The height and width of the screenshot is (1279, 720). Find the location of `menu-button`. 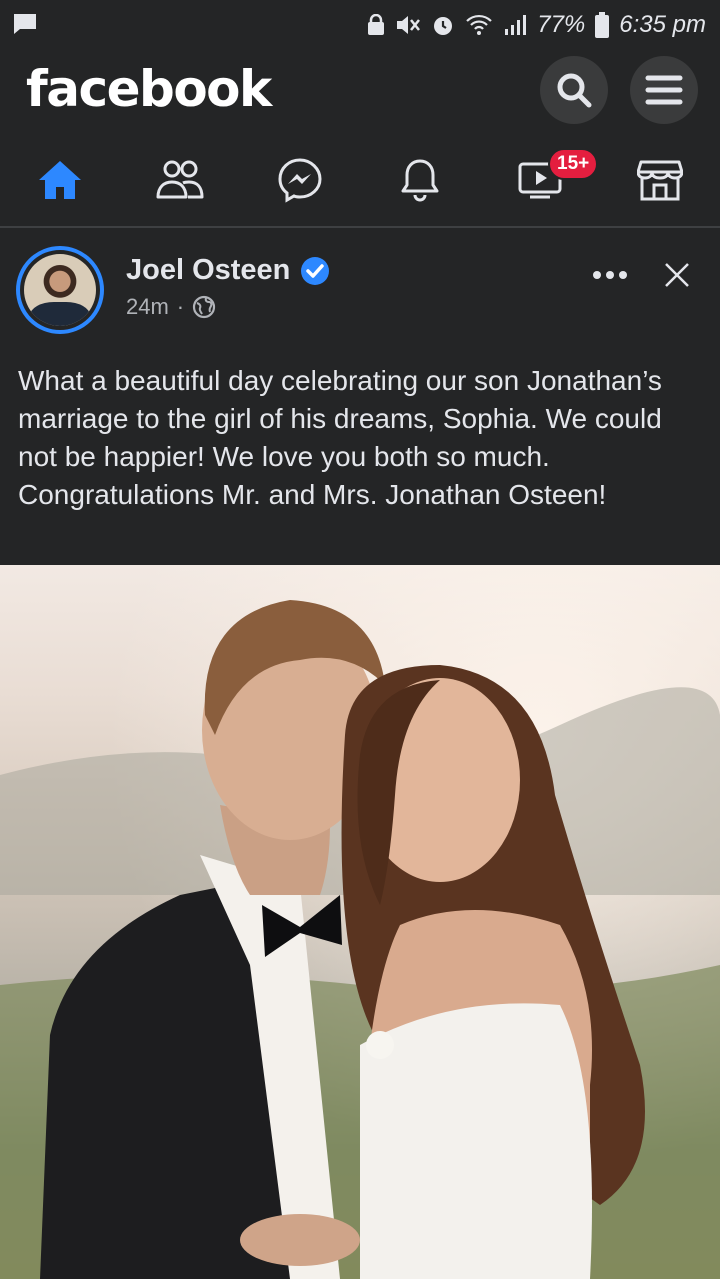

menu-button is located at coordinates (664, 90).